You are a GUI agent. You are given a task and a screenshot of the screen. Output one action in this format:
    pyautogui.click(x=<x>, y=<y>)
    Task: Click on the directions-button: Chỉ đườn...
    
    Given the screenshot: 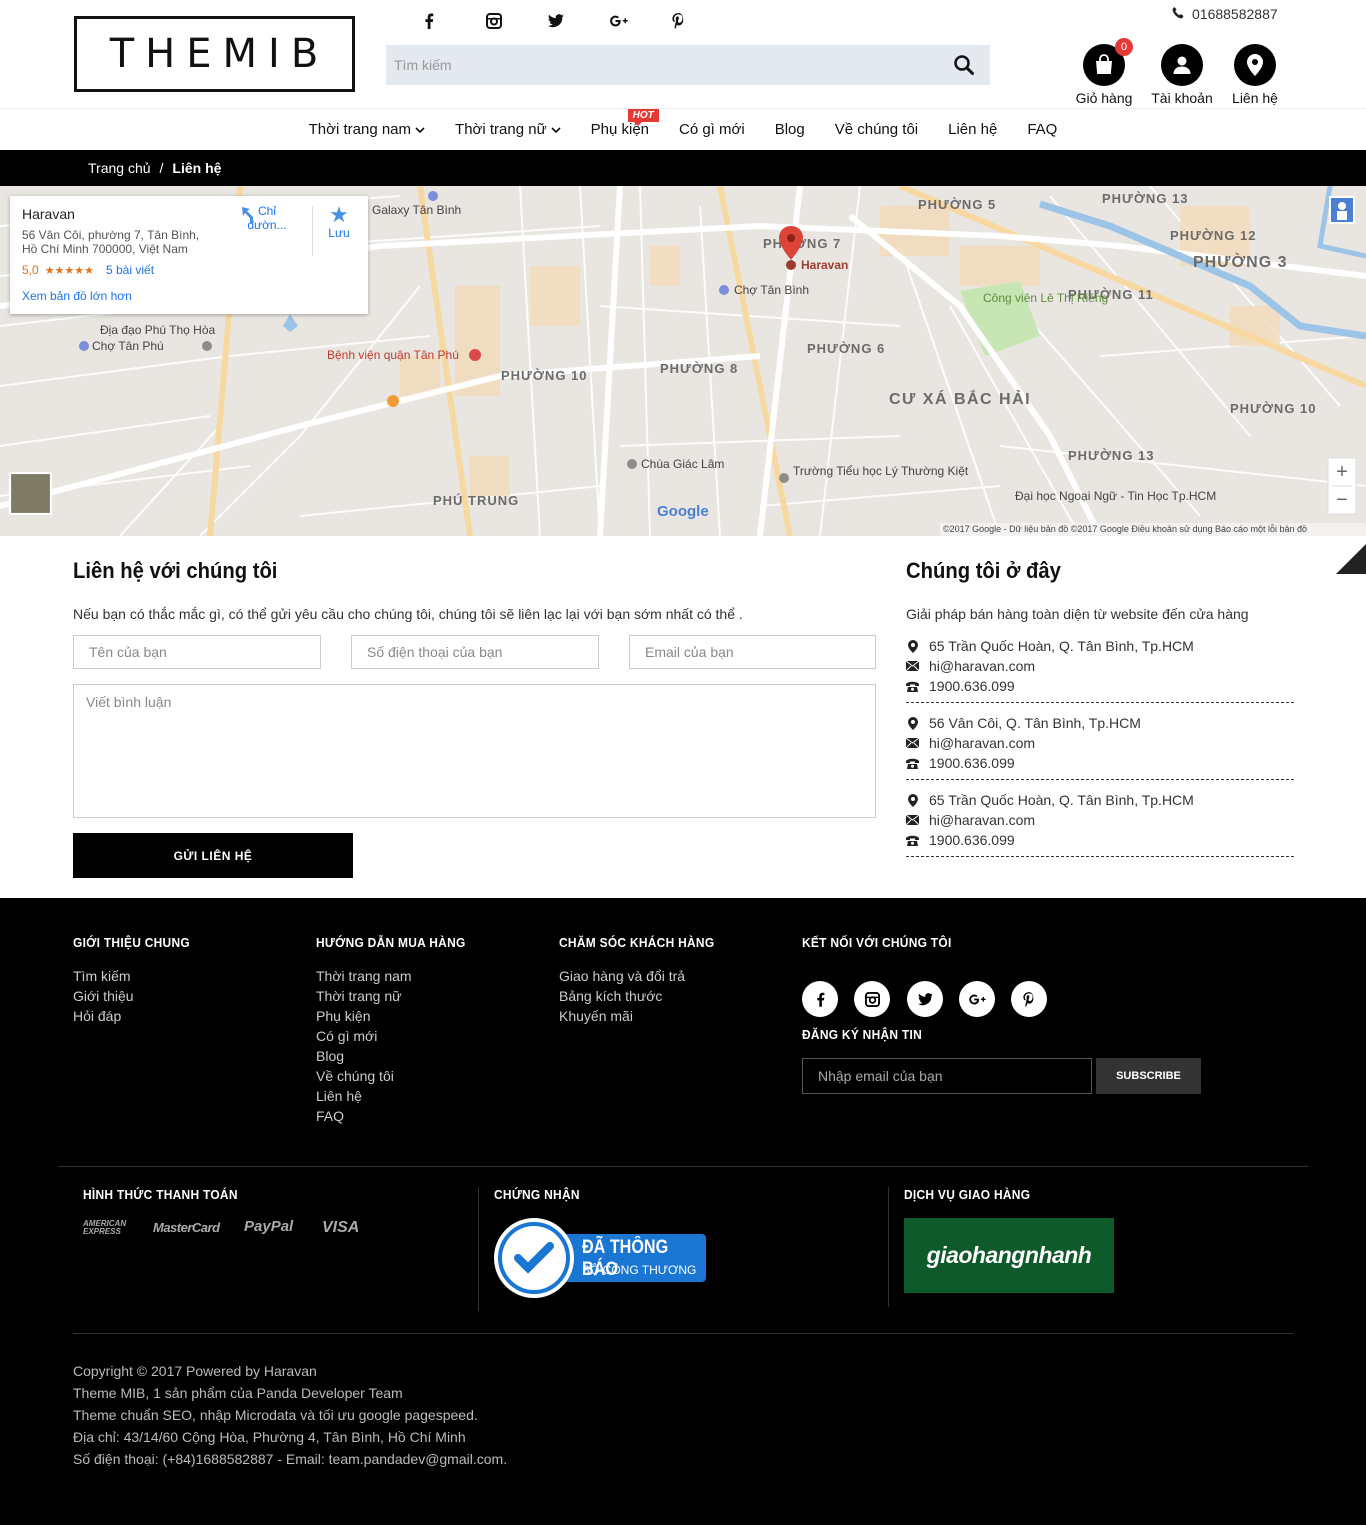 What is the action you would take?
    pyautogui.click(x=267, y=218)
    